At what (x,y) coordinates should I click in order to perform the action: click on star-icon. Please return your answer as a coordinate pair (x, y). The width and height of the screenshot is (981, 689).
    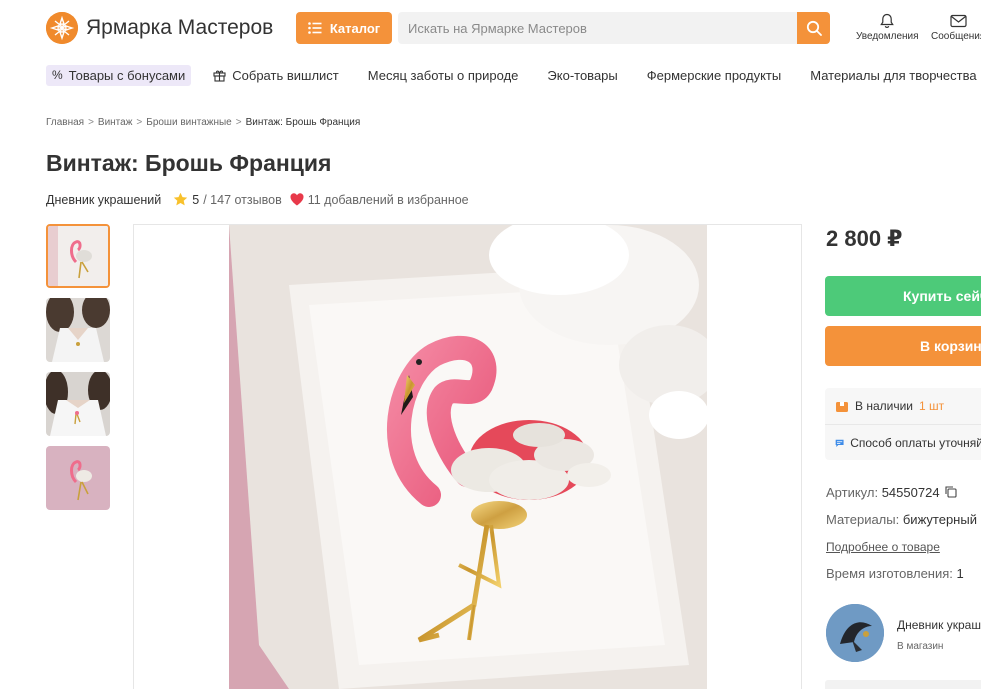
    Looking at the image, I should click on (181, 199).